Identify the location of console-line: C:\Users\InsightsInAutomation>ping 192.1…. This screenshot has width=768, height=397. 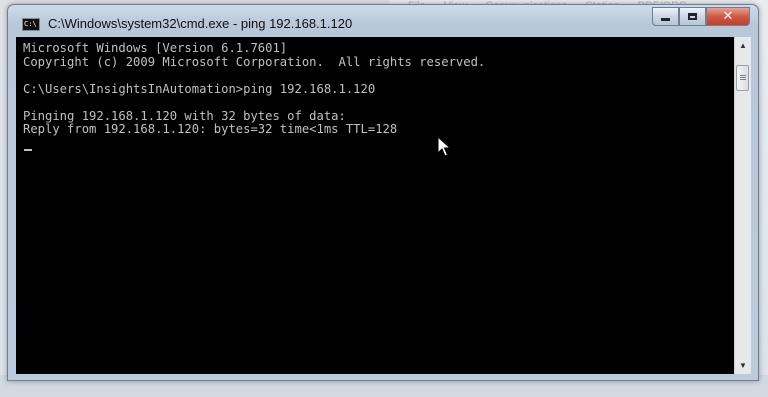
(199, 88).